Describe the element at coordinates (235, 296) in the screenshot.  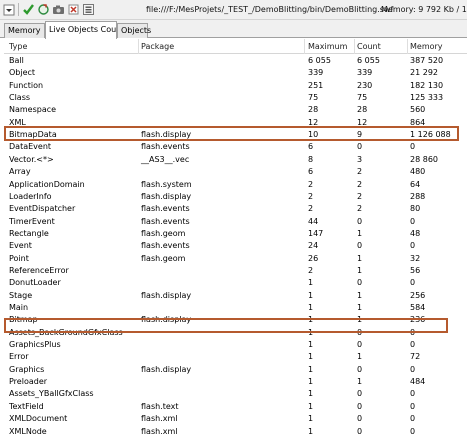
I see `table-row: Stage flash.display 1 1 256` at that location.